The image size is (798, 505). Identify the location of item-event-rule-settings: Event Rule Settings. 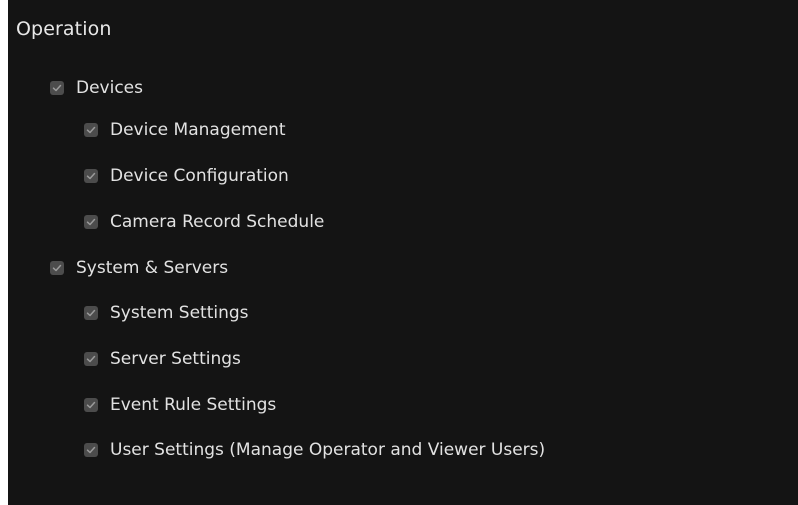
(180, 405).